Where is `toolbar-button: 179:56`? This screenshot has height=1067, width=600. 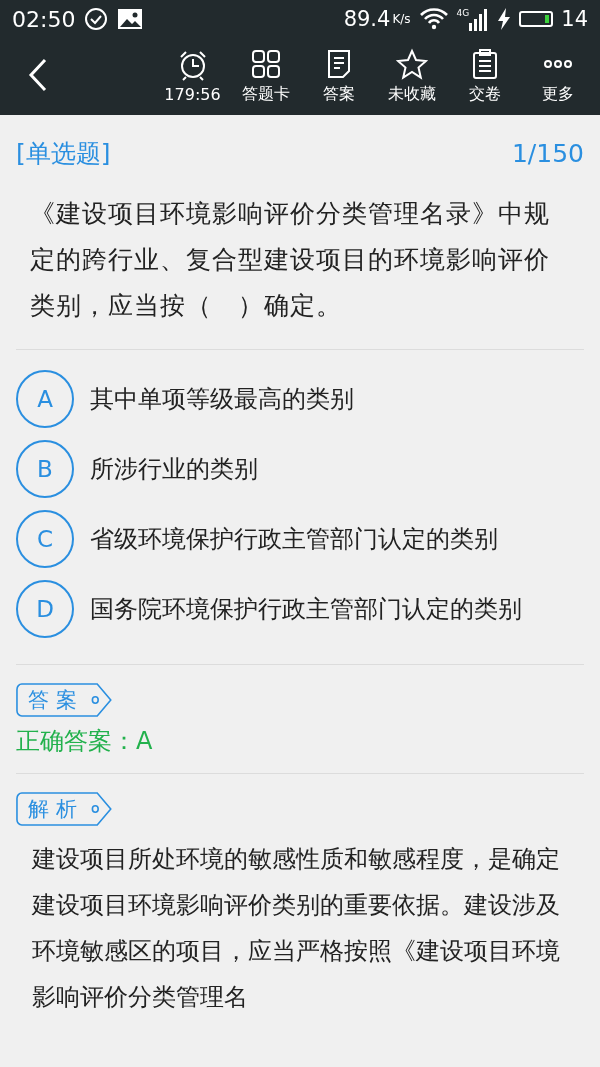 toolbar-button: 179:56 is located at coordinates (192, 76).